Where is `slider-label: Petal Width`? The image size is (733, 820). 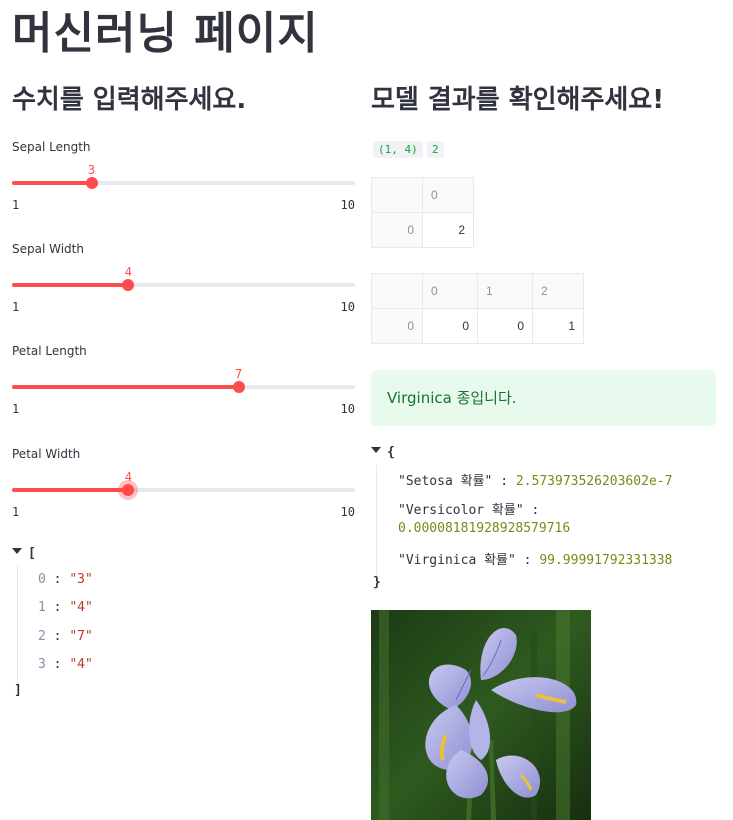 slider-label: Petal Width is located at coordinates (46, 454).